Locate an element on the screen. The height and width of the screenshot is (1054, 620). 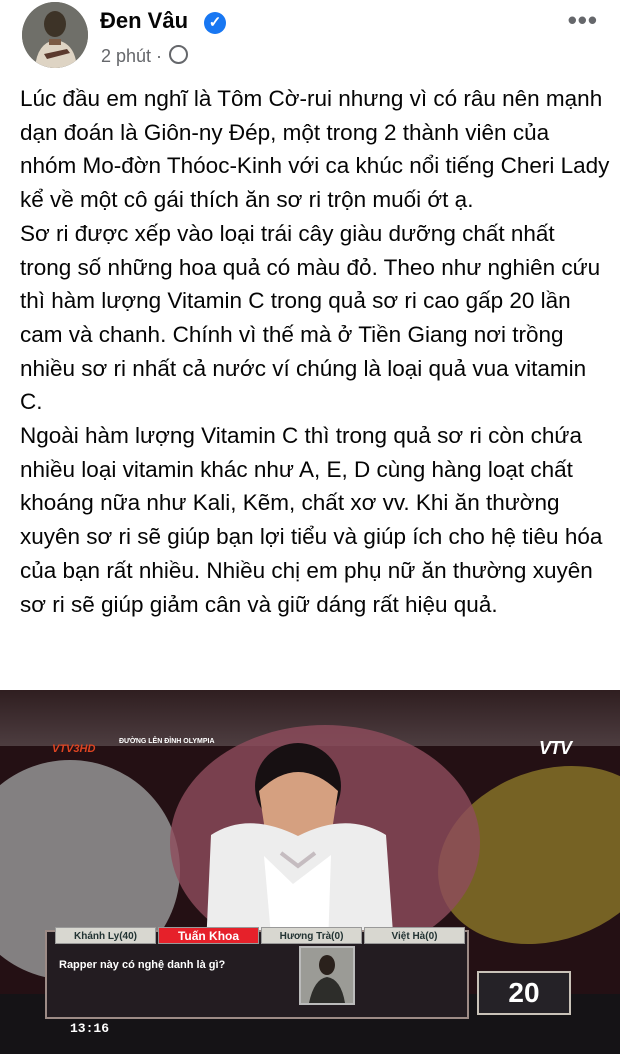
author-name: Đen Vâu is located at coordinates (144, 21).